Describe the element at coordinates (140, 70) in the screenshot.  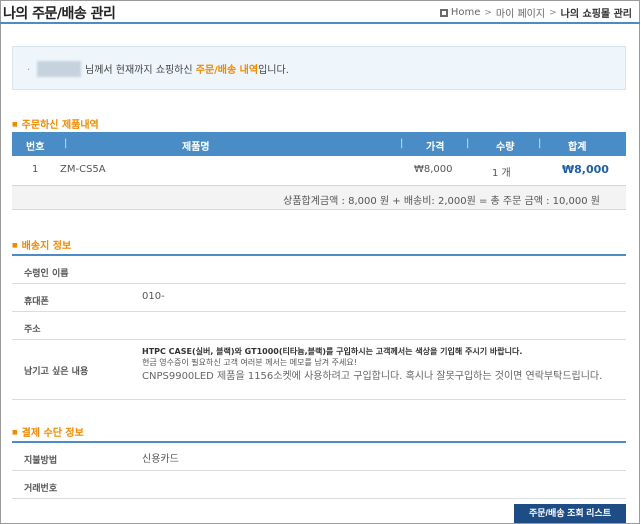
I see `notice-text-before: 님께서 현재까지 쇼핑하신` at that location.